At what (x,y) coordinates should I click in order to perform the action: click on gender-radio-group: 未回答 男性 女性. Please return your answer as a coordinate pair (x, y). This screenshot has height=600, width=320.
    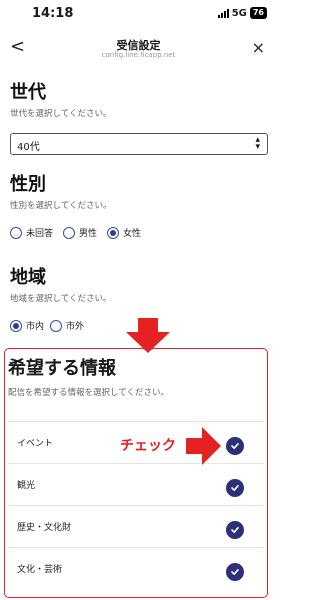
    Looking at the image, I should click on (80, 232).